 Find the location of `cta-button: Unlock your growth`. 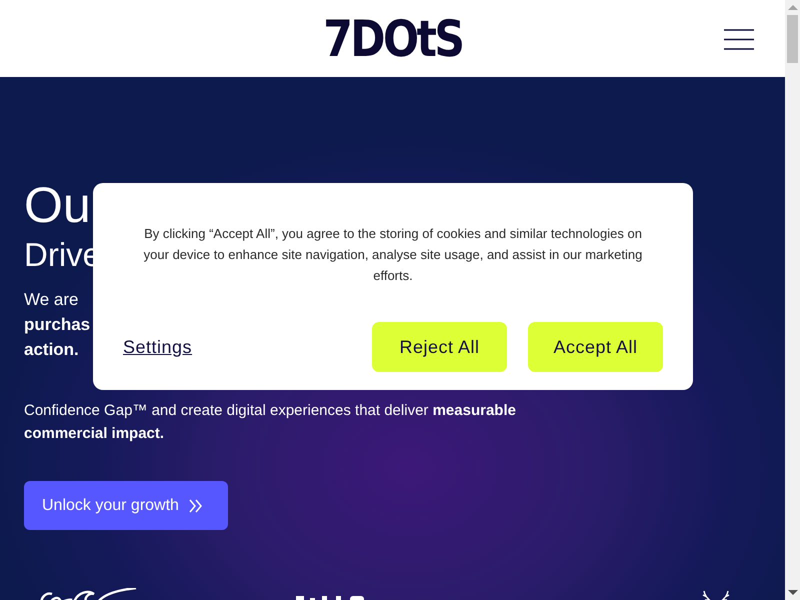

cta-button: Unlock your growth is located at coordinates (126, 505).